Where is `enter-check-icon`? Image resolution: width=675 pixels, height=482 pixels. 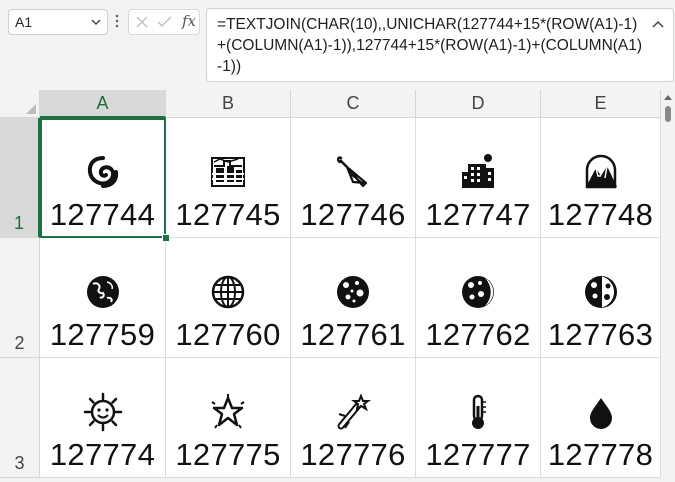
enter-check-icon is located at coordinates (164, 22).